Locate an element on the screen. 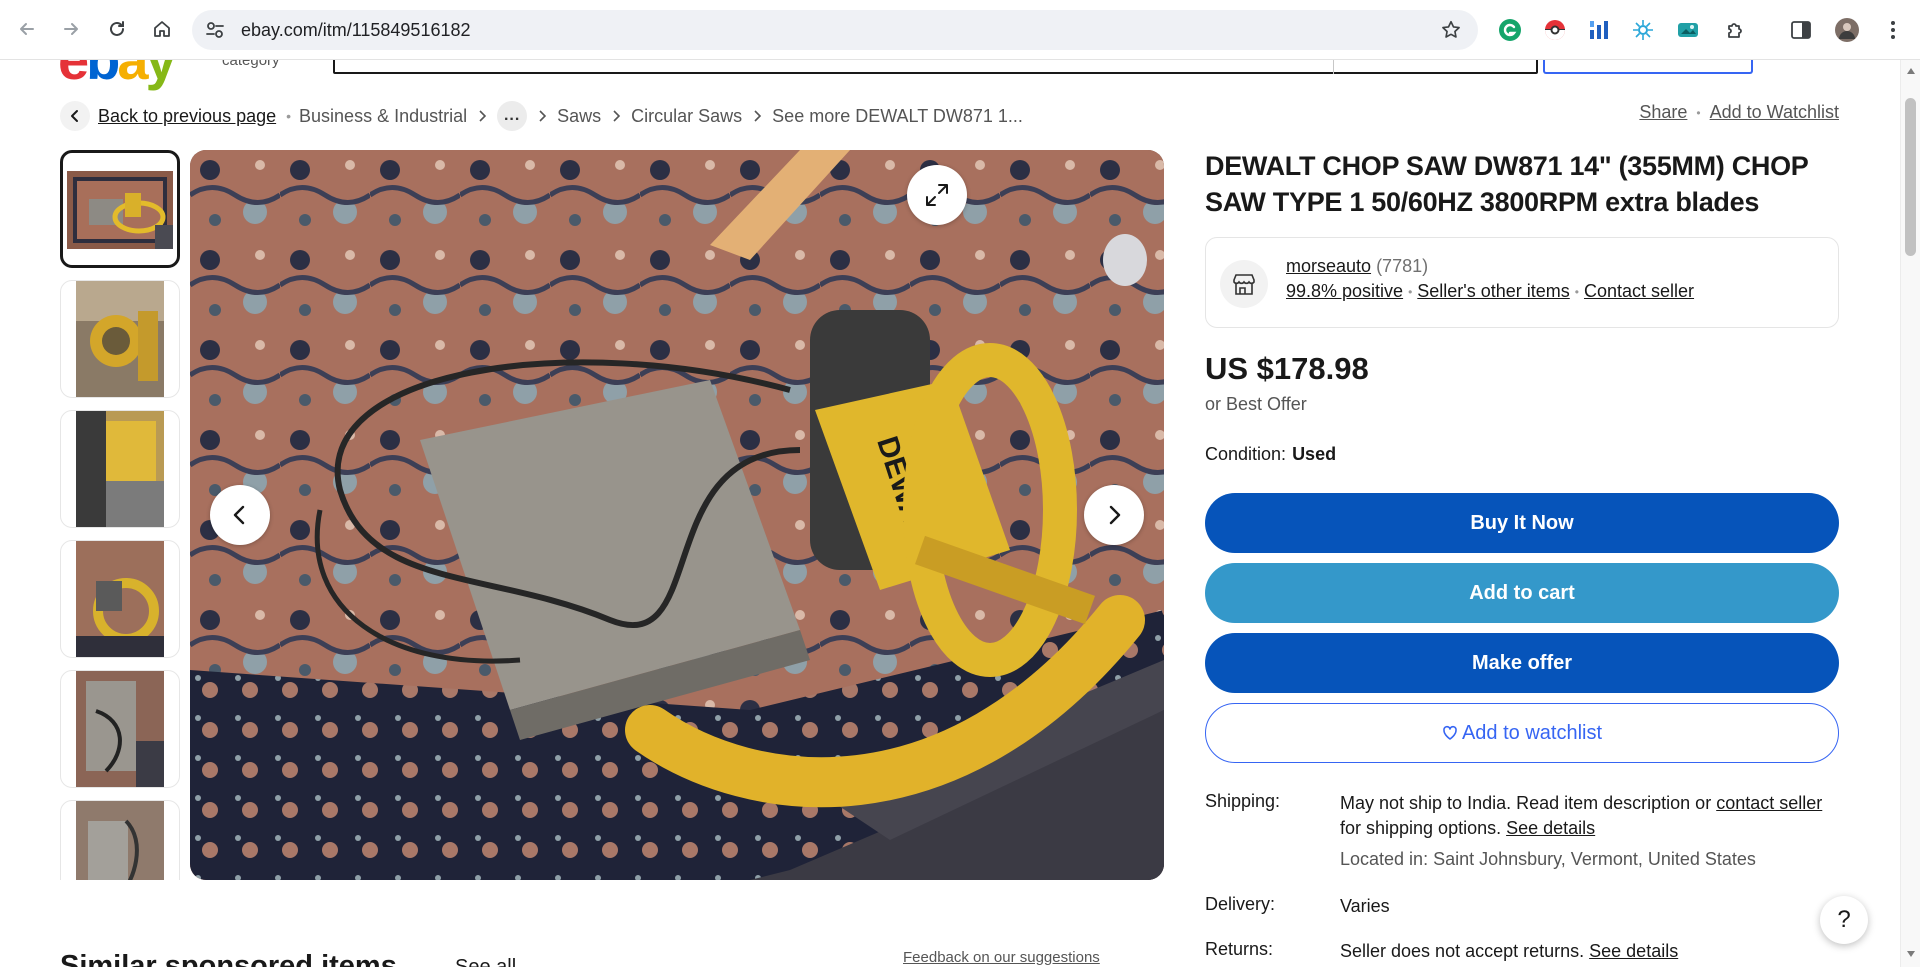 The height and width of the screenshot is (967, 1920). thumbnail-list is located at coordinates (121, 515).